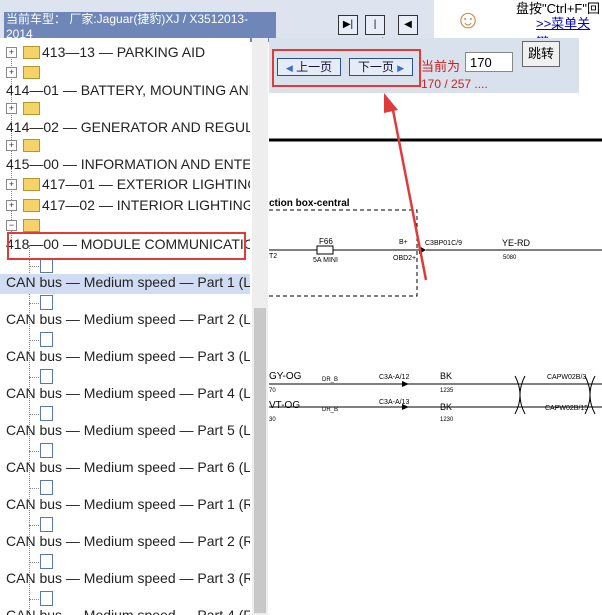 Image resolution: width=602 pixels, height=615 pixels. What do you see at coordinates (128, 541) in the screenshot?
I see `tree-item-label: CAN bus — Medium speed — Part 2 (R` at bounding box center [128, 541].